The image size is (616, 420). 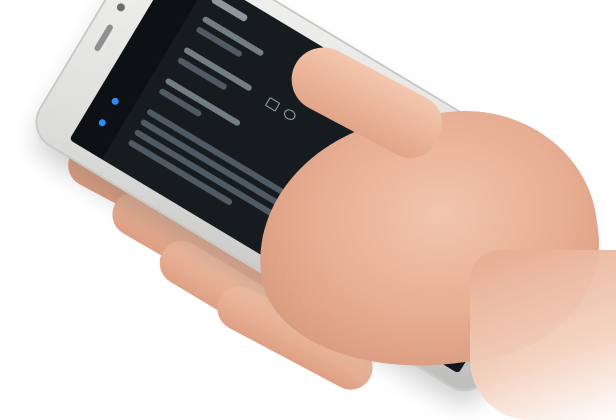 I want to click on section-heading, so click(x=229, y=11).